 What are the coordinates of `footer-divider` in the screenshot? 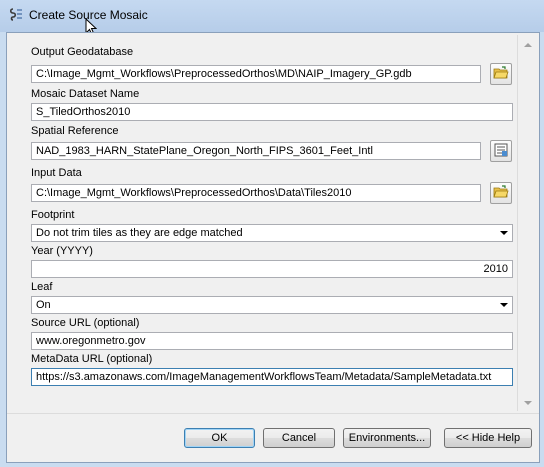 It's located at (273, 413).